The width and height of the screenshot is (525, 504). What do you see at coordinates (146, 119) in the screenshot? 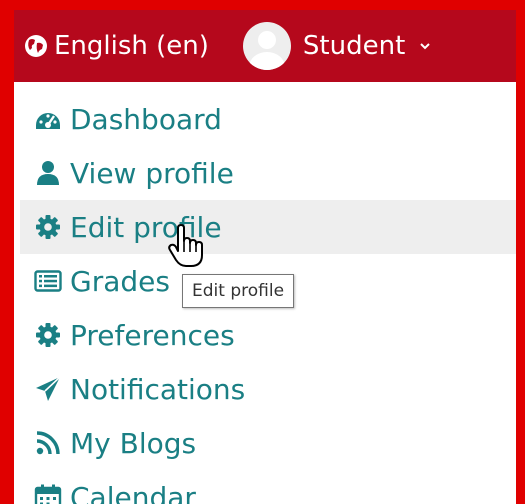
I see `menu-item-label: Dashboard` at bounding box center [146, 119].